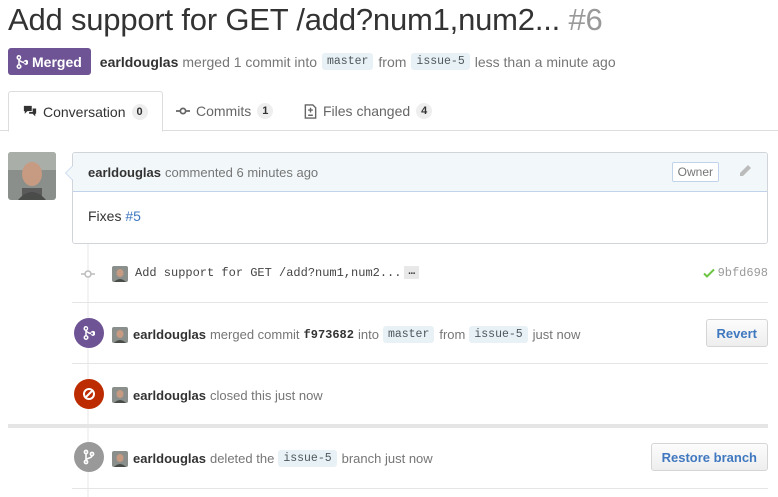 The height and width of the screenshot is (497, 778). I want to click on owner-badge: Owner, so click(695, 172).